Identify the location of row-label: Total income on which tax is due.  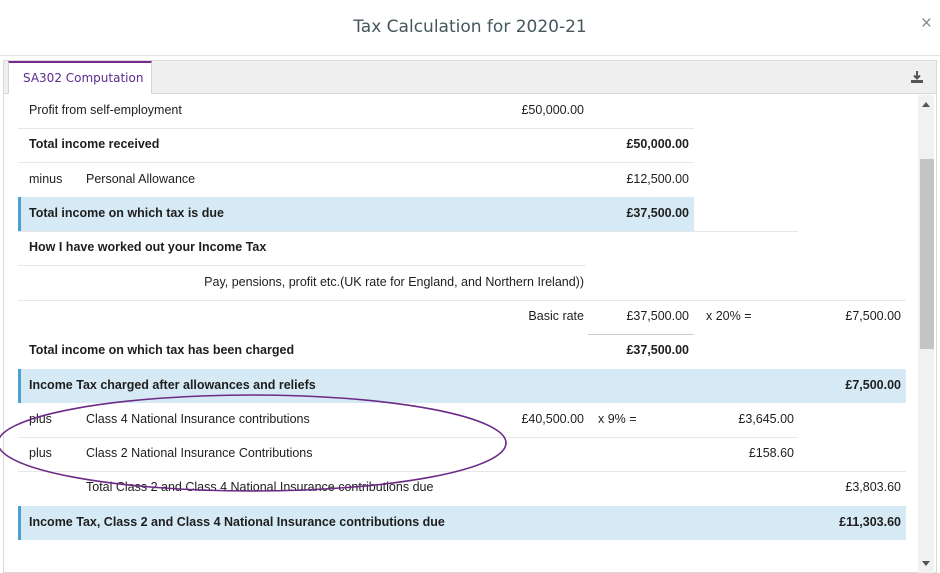
(126, 213).